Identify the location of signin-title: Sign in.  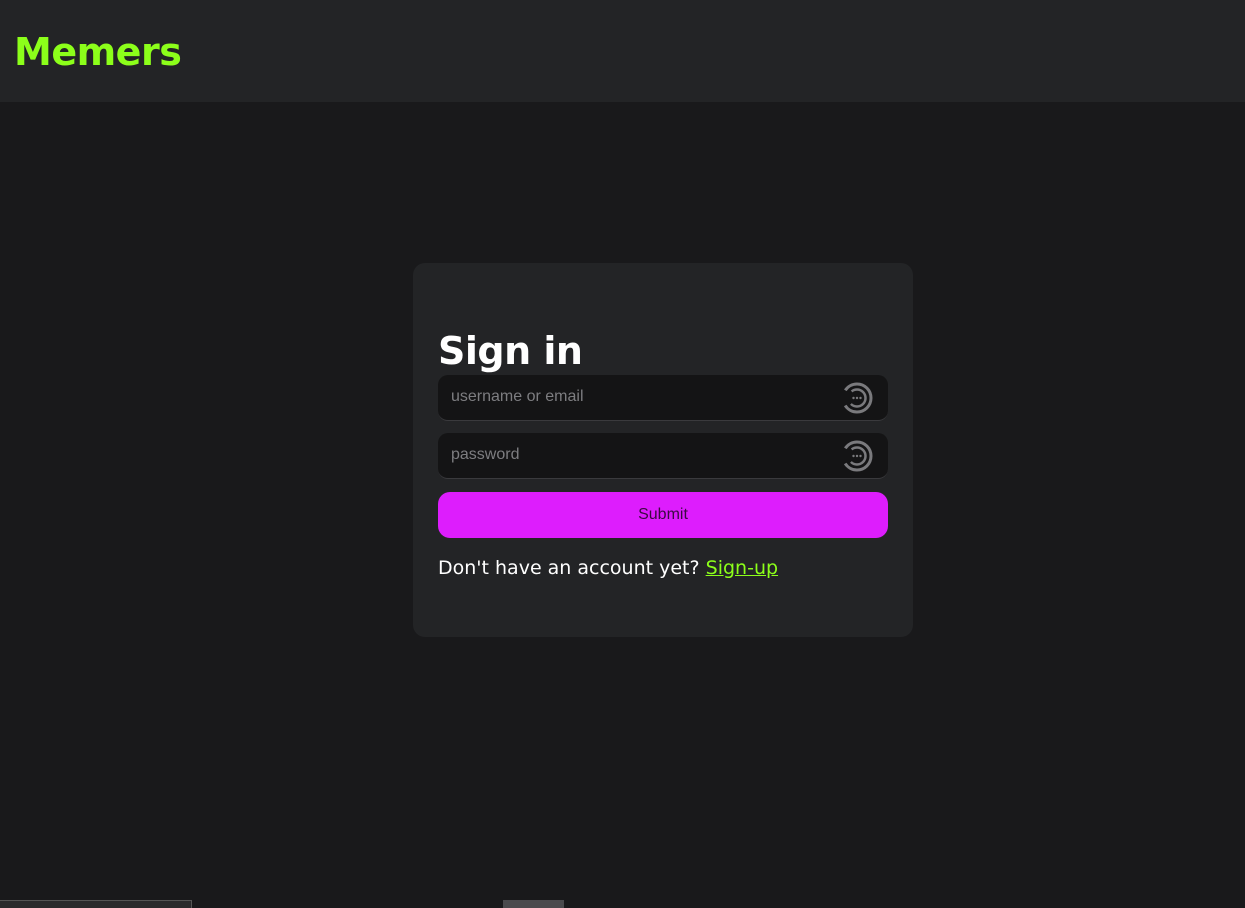
(510, 351).